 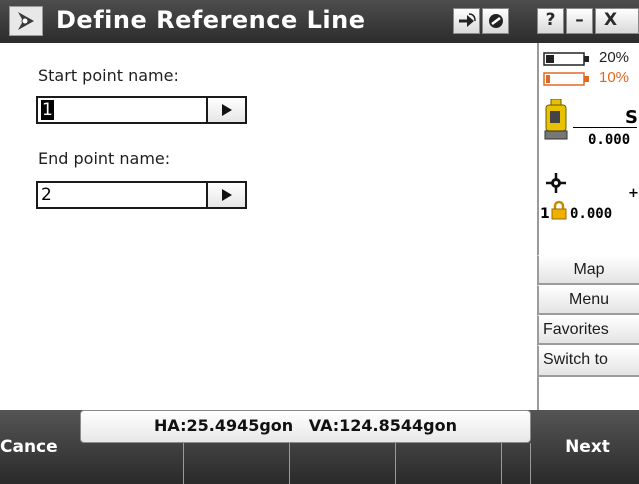 What do you see at coordinates (224, 425) in the screenshot?
I see `horizontal-angle: HA:25.4945gon` at bounding box center [224, 425].